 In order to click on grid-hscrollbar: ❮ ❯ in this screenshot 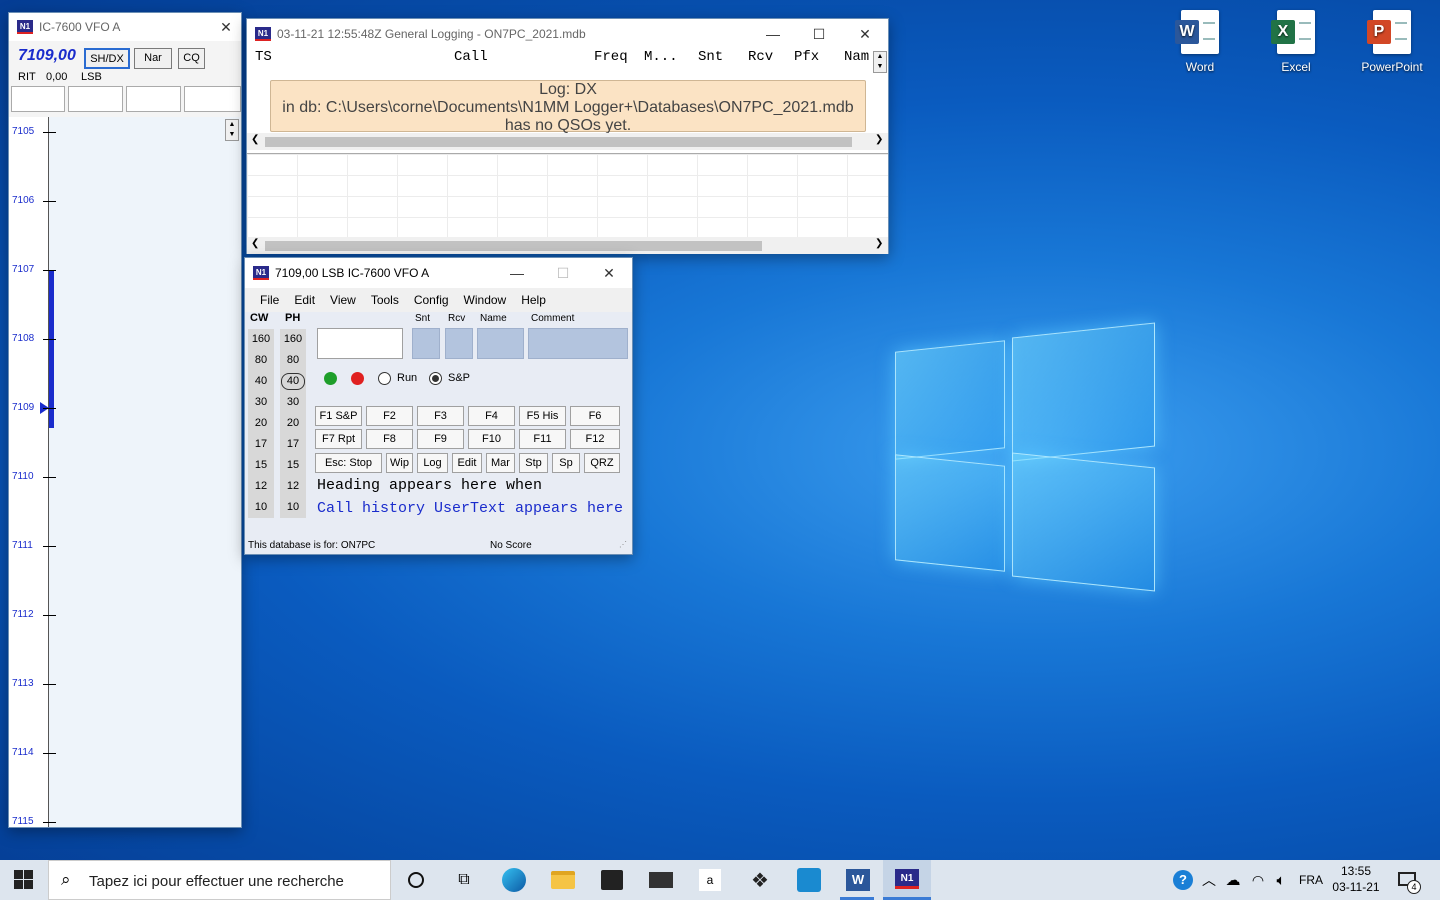, I will do `click(567, 245)`.